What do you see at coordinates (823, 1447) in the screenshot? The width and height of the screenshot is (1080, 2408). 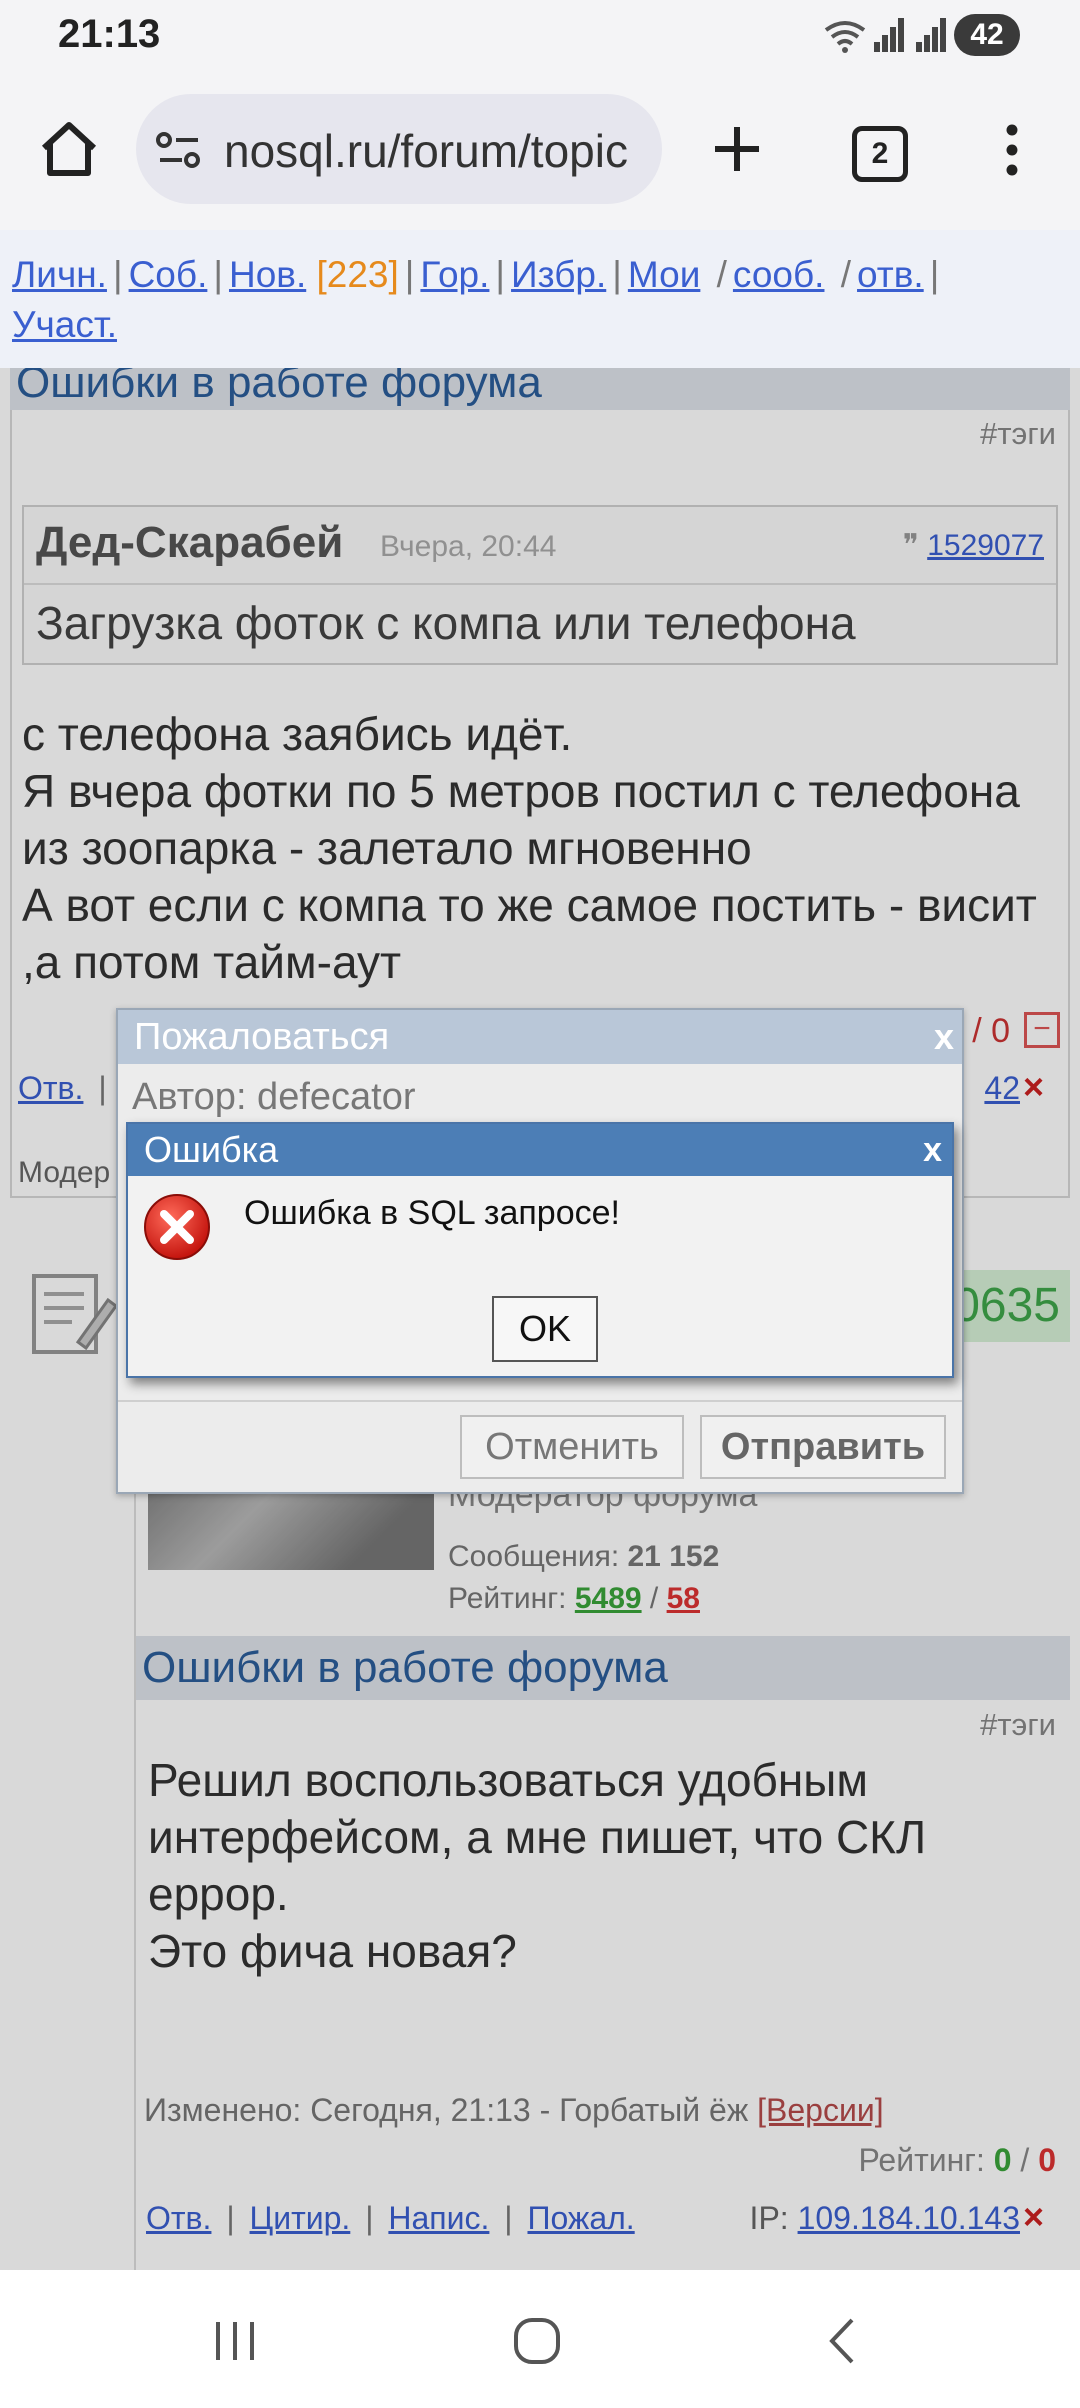 I see `send-button: Отправить` at bounding box center [823, 1447].